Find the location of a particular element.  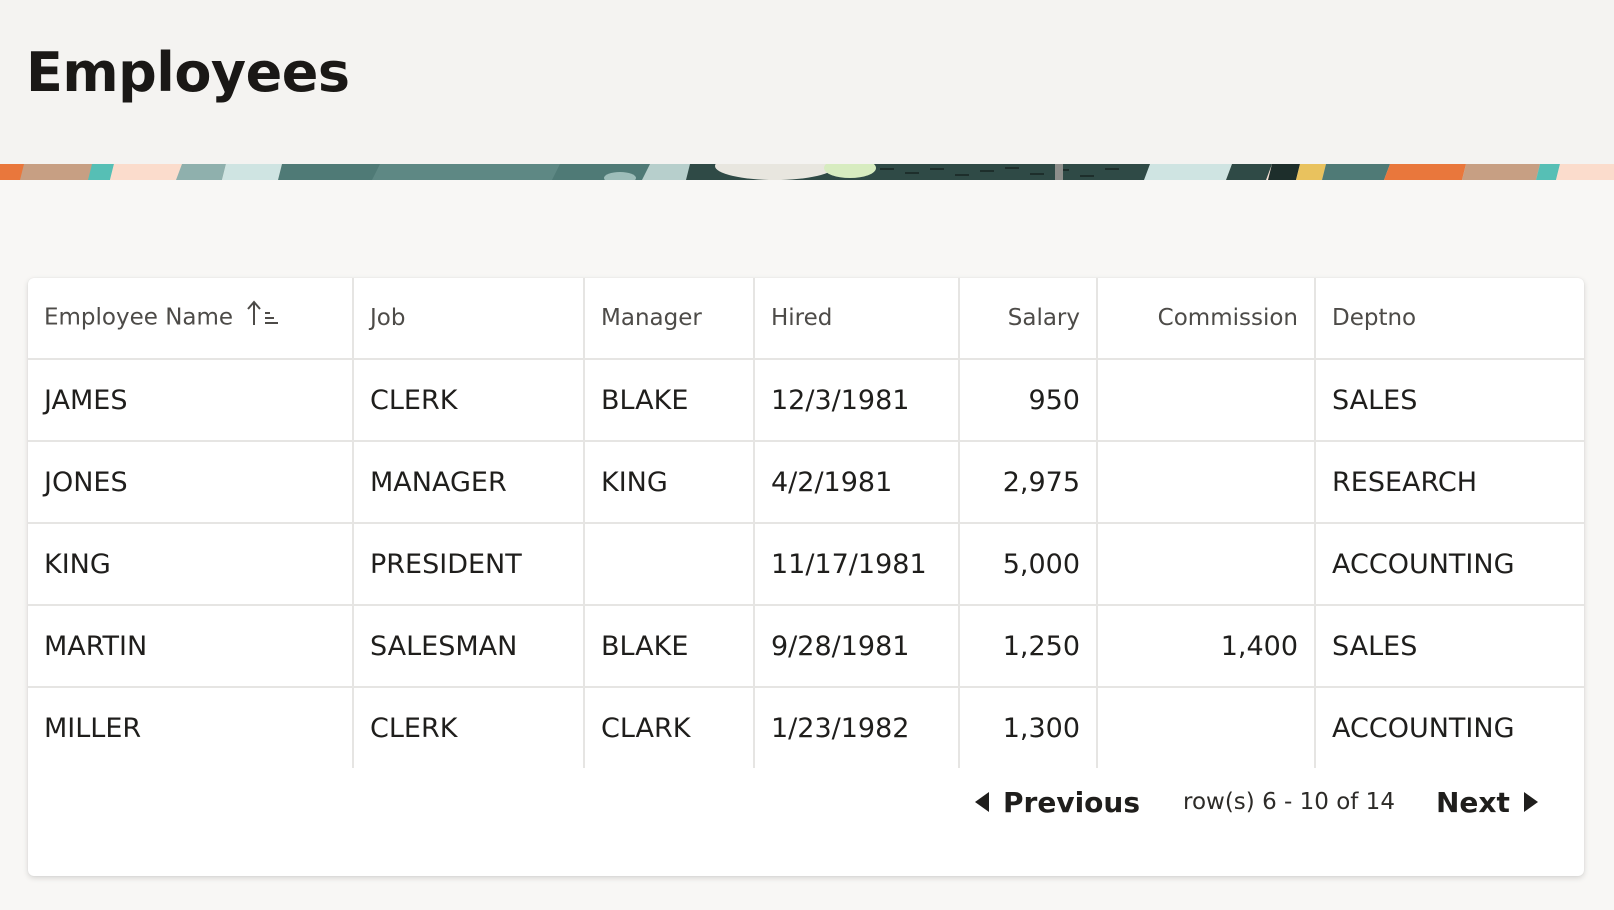

column-header-job: Job is located at coordinates (469, 319).